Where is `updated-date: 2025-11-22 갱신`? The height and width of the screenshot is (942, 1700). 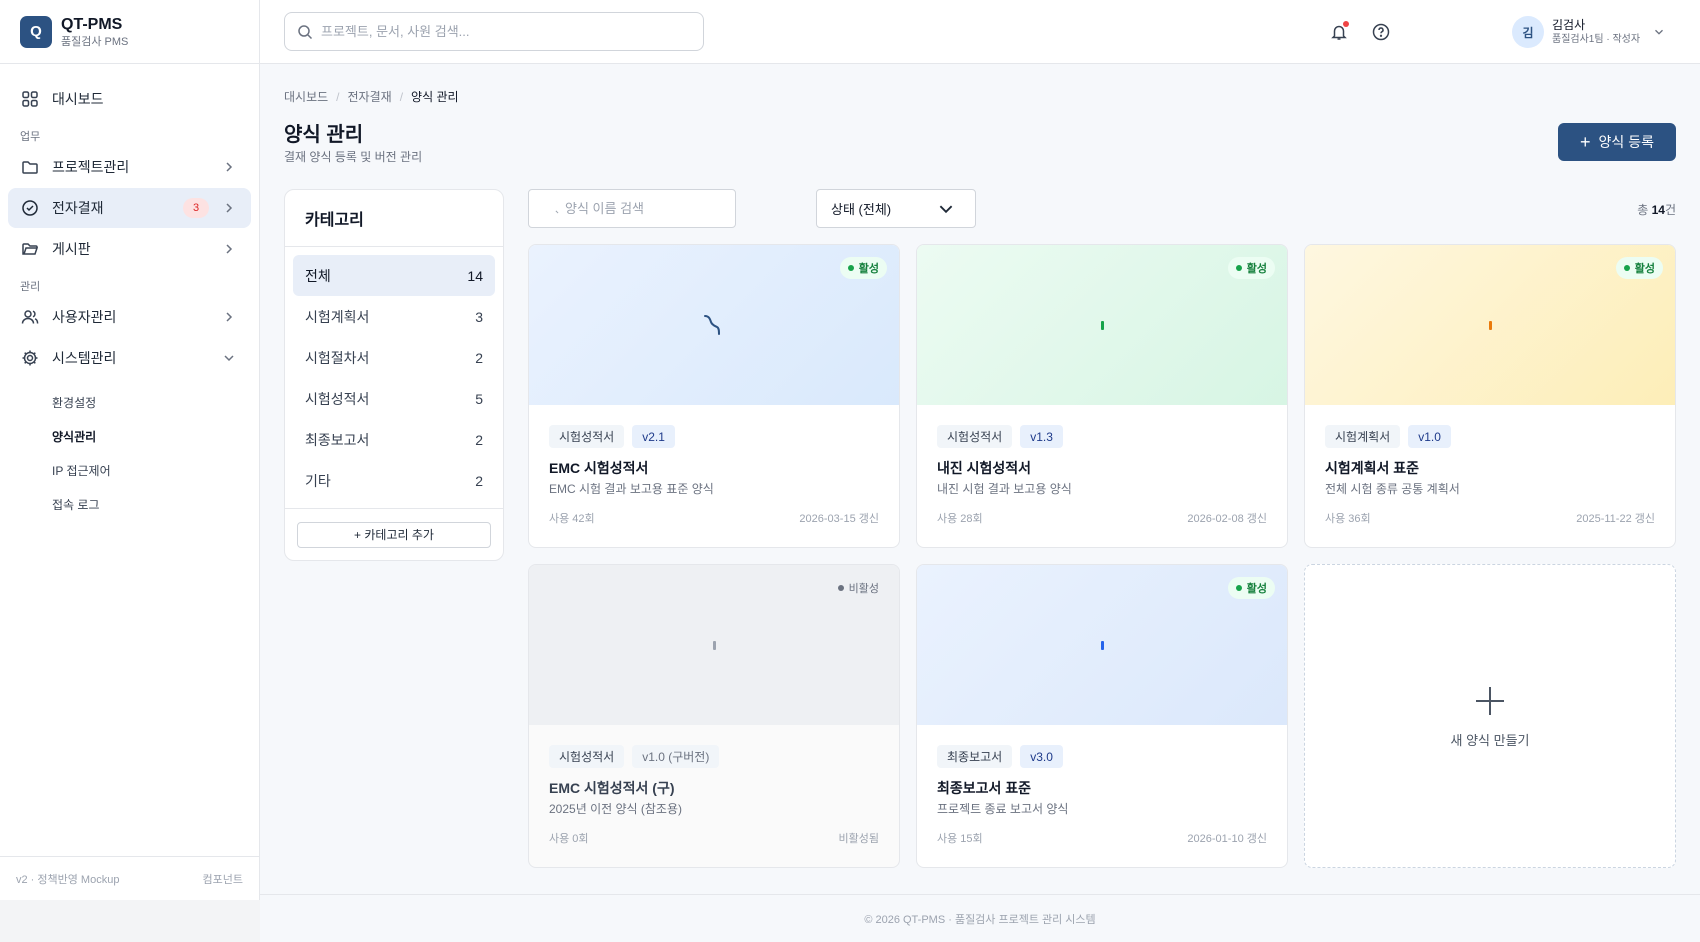
updated-date: 2025-11-22 갱신 is located at coordinates (1615, 519).